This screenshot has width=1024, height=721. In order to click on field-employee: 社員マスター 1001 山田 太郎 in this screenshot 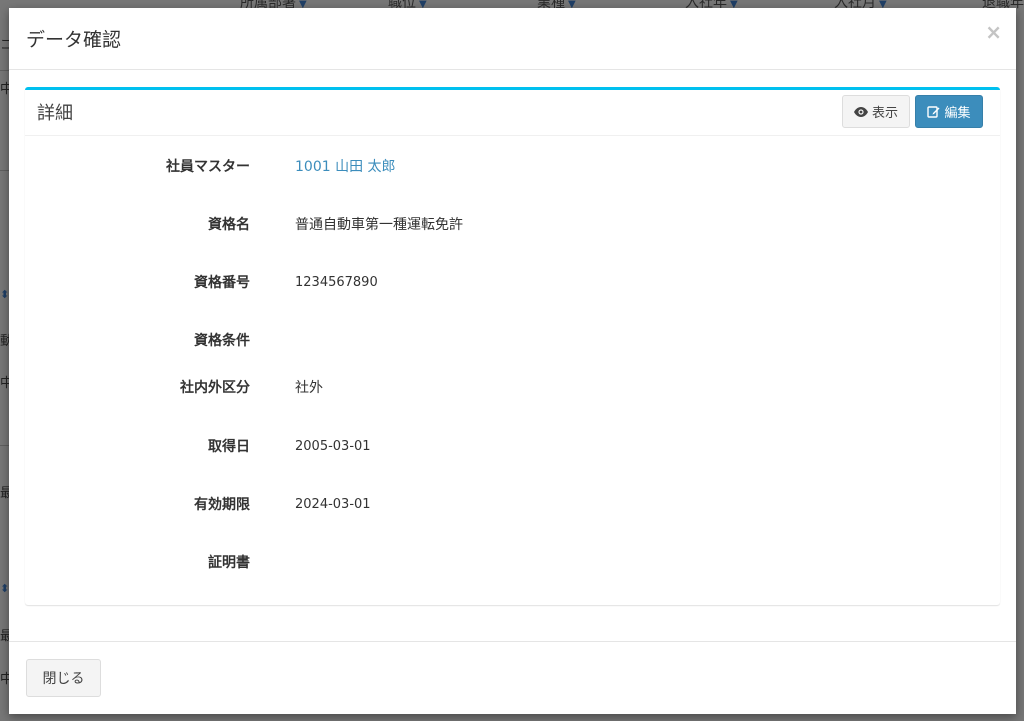, I will do `click(512, 166)`.